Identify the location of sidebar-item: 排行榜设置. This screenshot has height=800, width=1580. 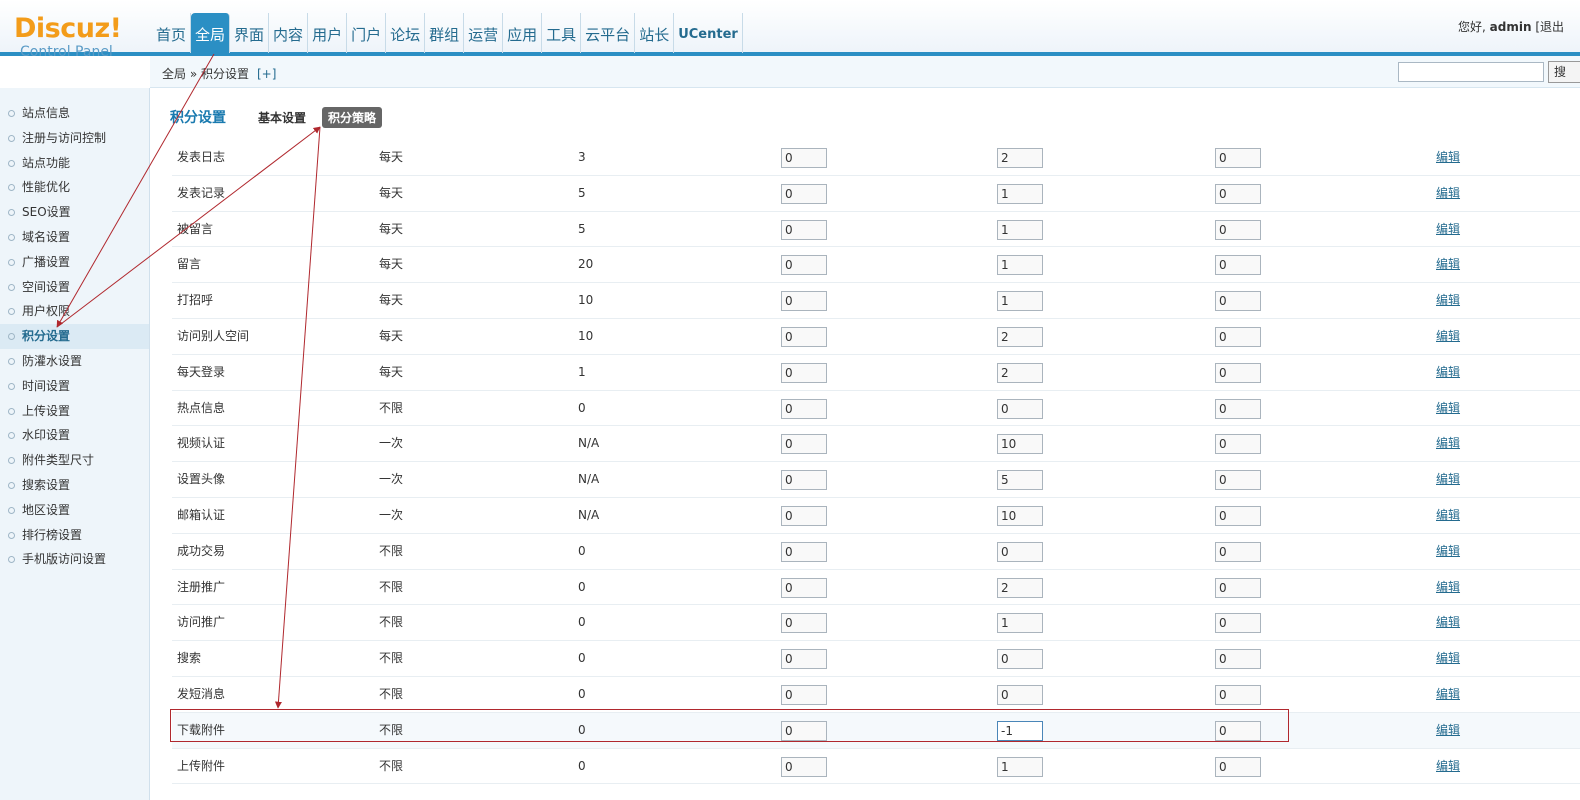
(74, 535).